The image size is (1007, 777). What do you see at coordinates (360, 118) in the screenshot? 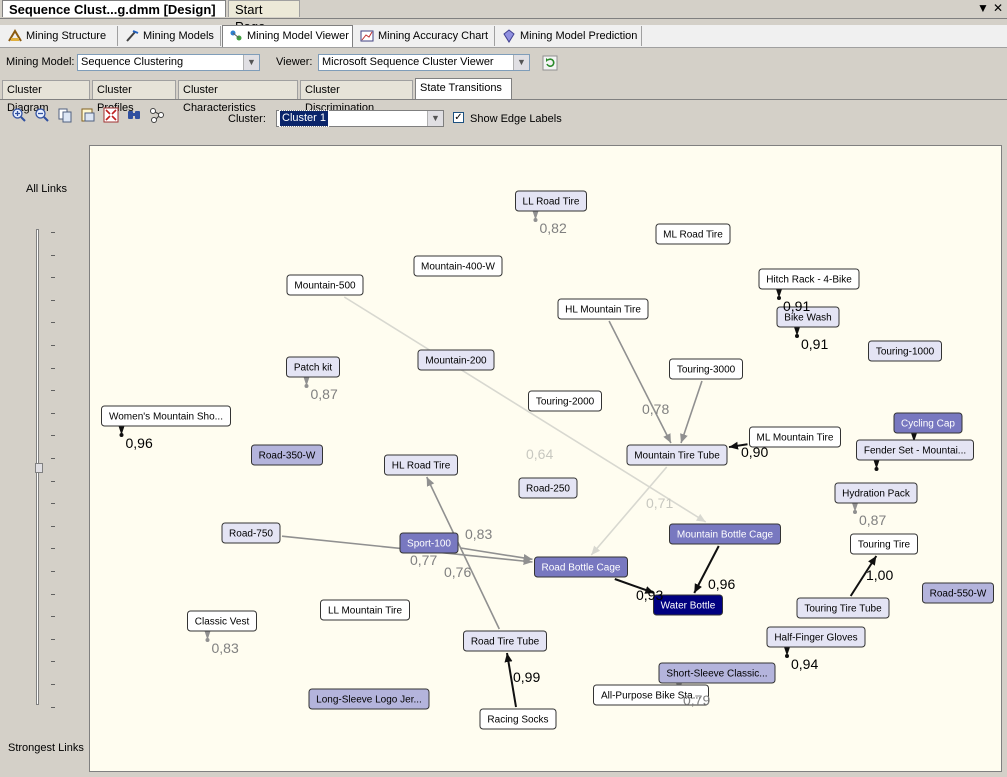
I see `cluster-select: Cluster 1 ▼` at bounding box center [360, 118].